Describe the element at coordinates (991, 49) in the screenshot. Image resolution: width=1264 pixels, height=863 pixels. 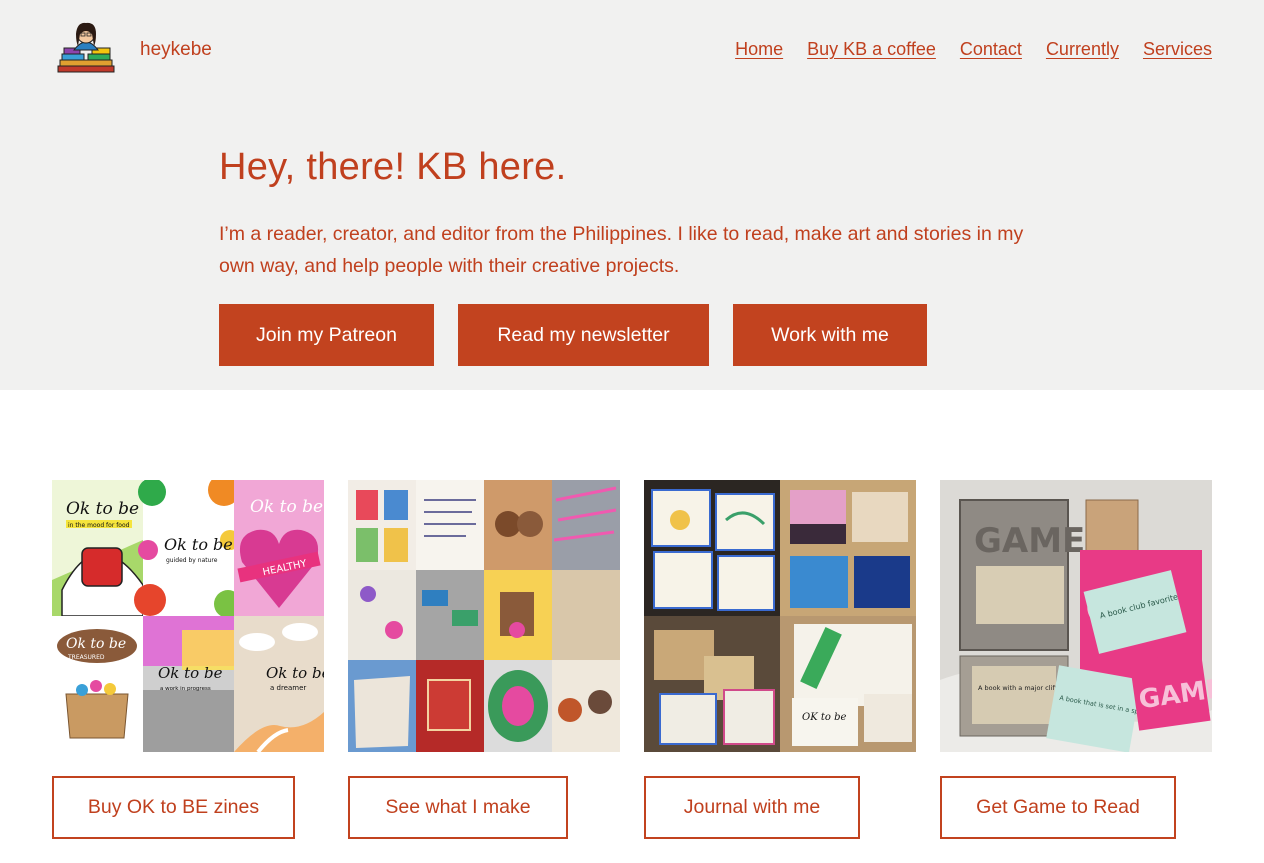
I see `nav-contact: Contact` at that location.